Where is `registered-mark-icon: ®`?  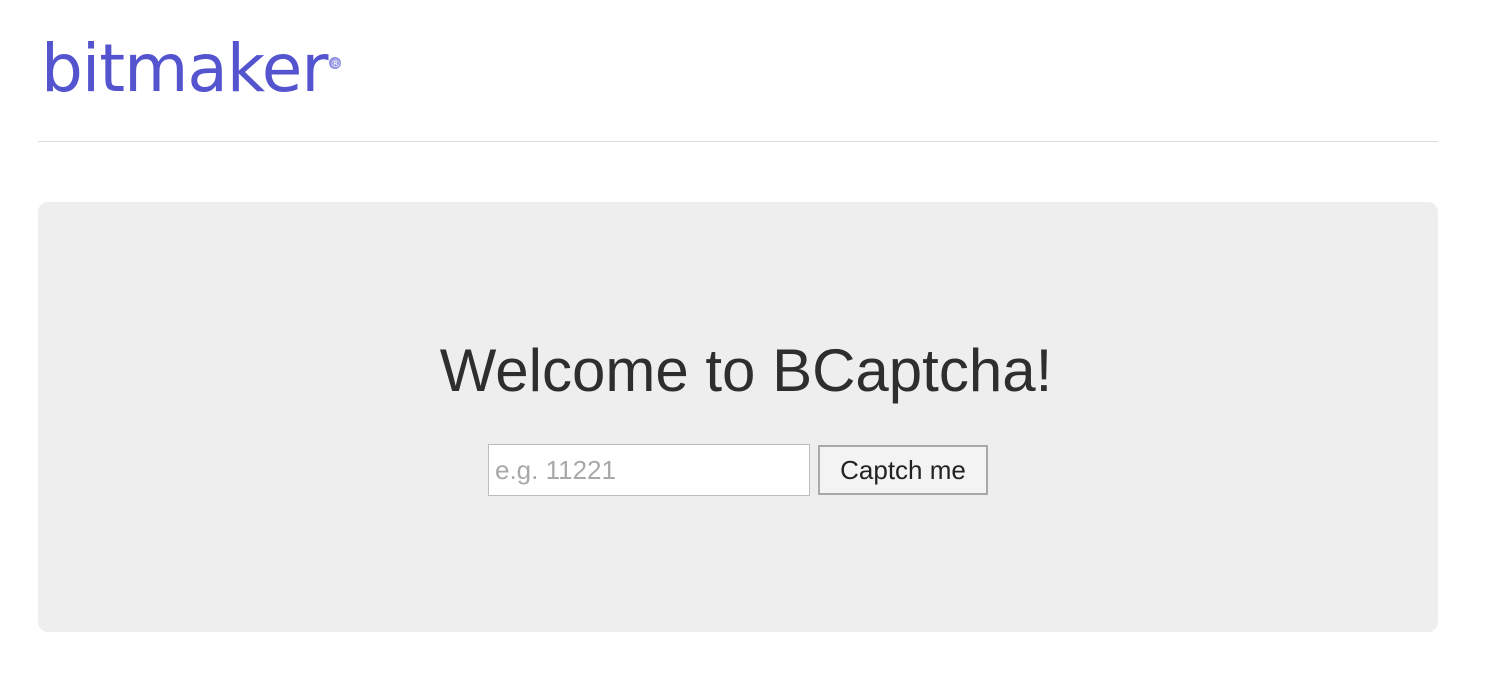
registered-mark-icon: ® is located at coordinates (335, 63).